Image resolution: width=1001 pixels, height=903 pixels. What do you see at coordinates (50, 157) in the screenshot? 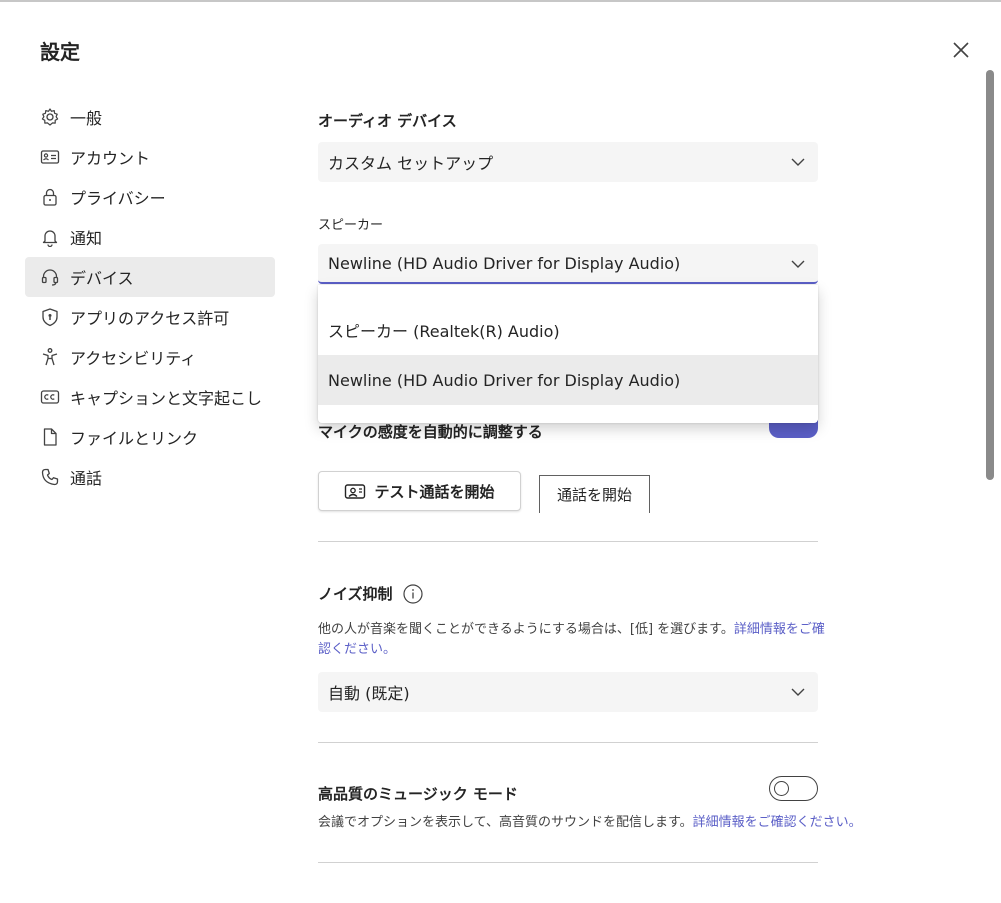
I see `id-card-icon` at bounding box center [50, 157].